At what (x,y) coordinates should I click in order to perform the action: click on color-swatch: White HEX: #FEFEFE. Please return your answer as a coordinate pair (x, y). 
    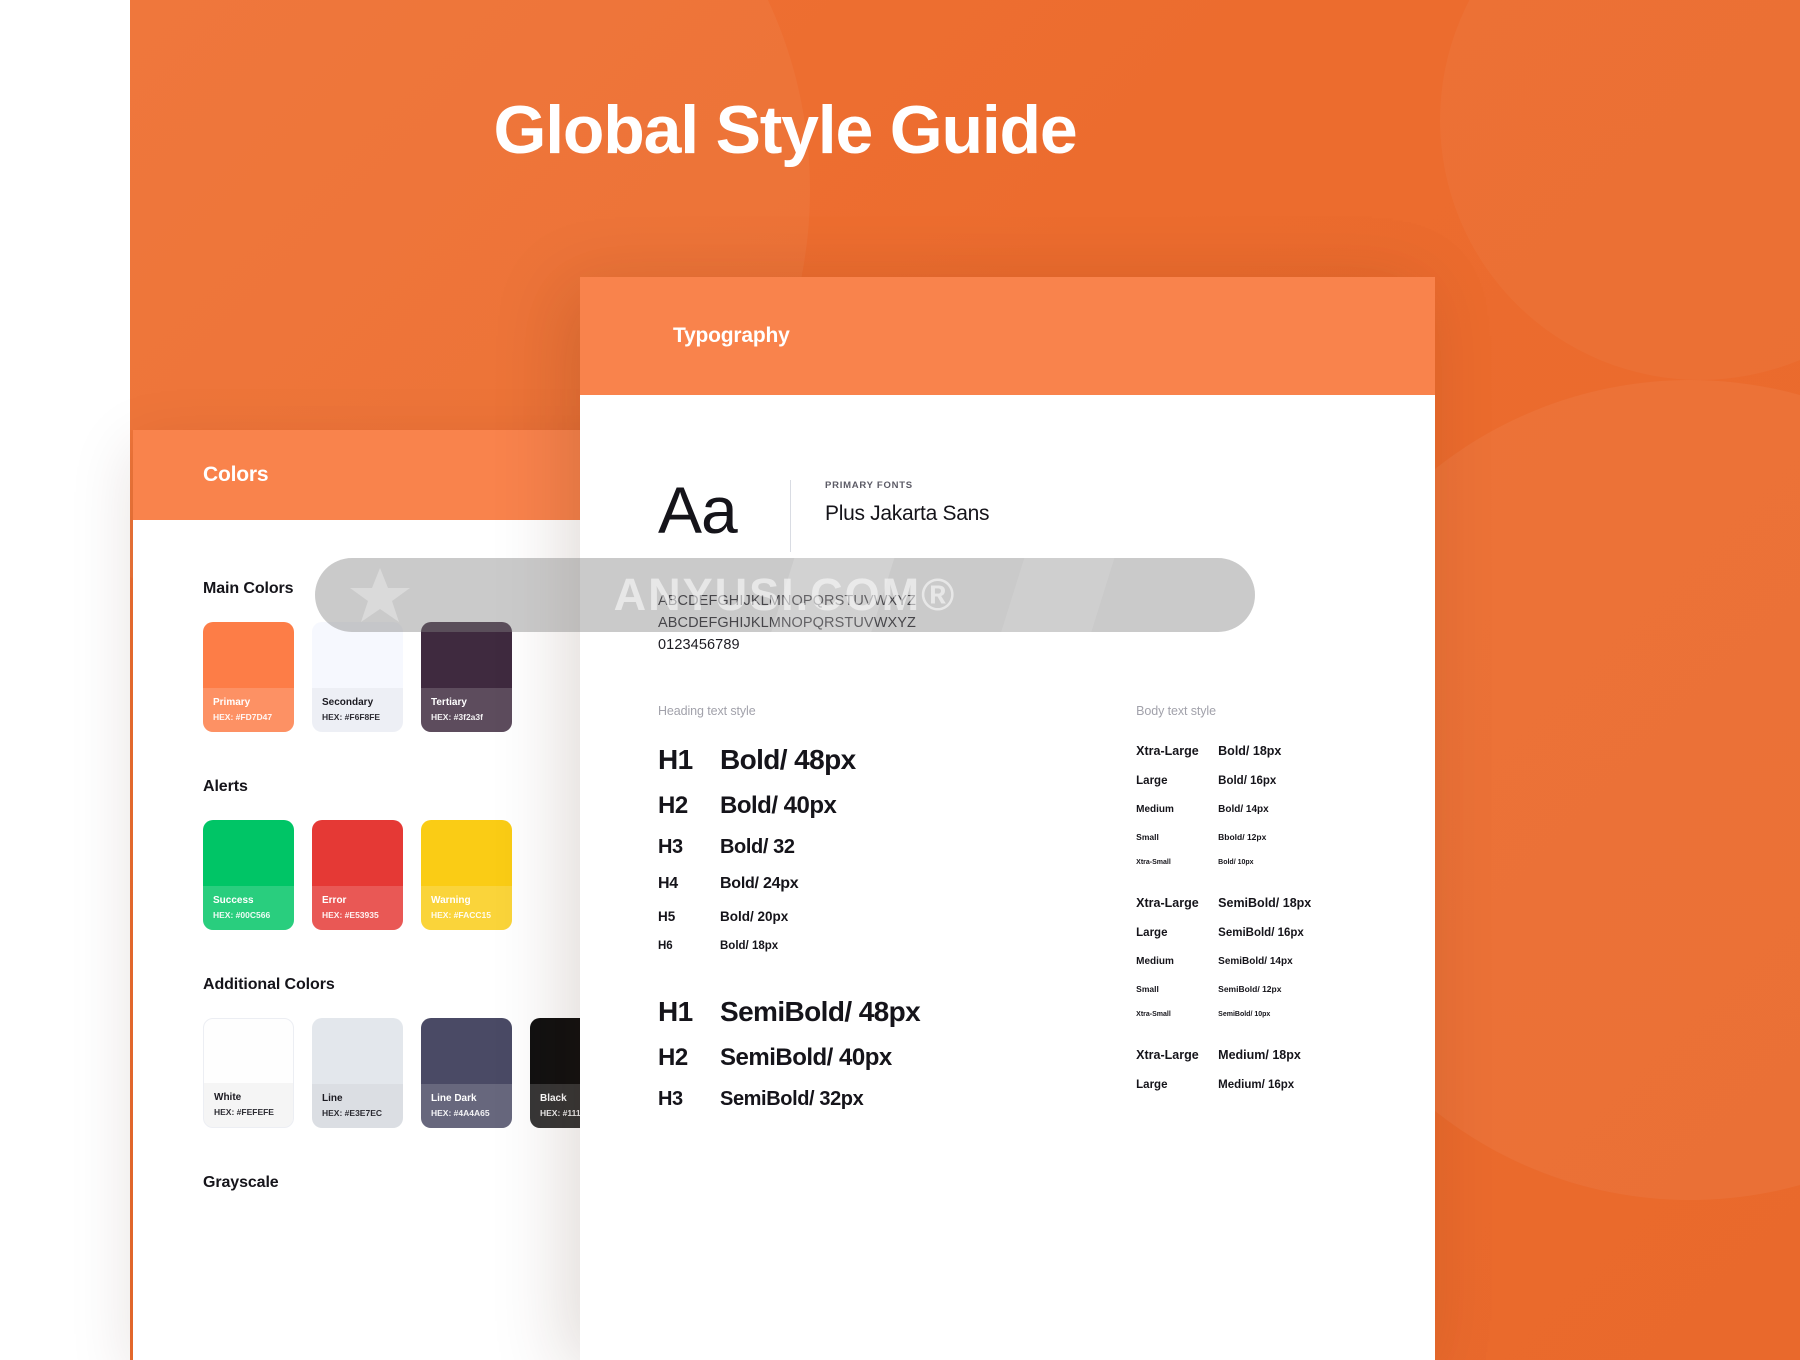
    Looking at the image, I should click on (248, 1073).